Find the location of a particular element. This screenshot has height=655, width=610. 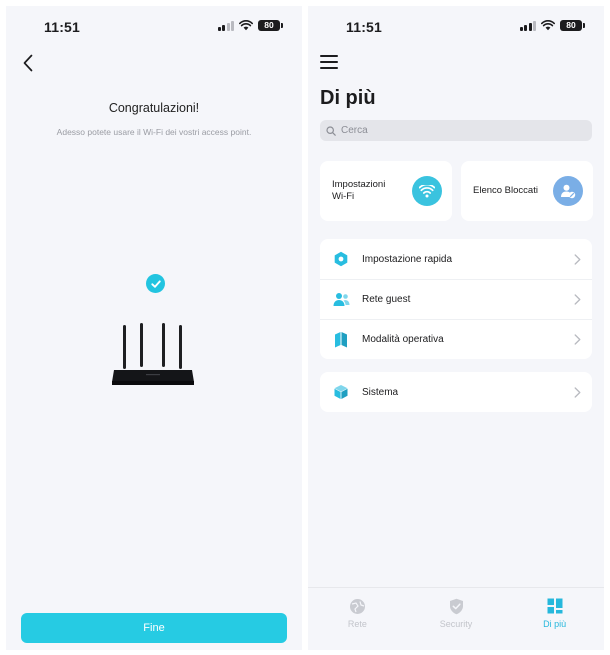

tab-label: Rete is located at coordinates (357, 624).